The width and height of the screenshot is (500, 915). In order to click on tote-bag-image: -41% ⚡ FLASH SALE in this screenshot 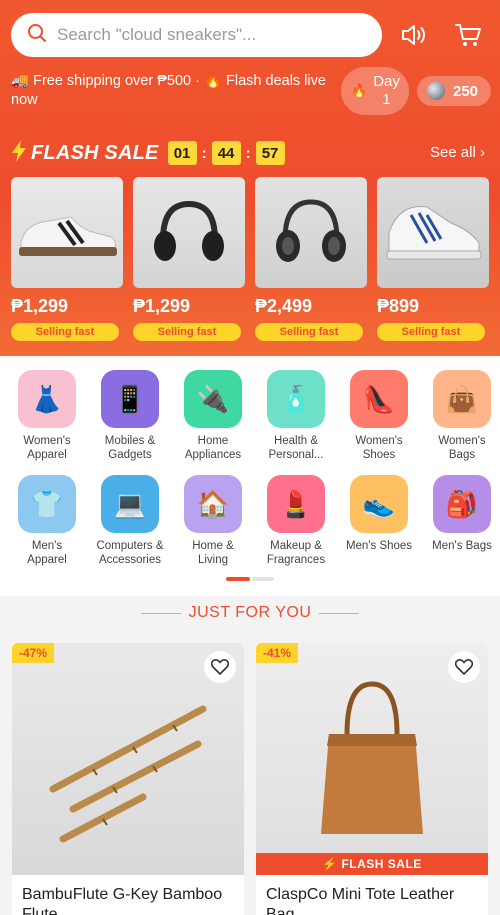, I will do `click(372, 759)`.